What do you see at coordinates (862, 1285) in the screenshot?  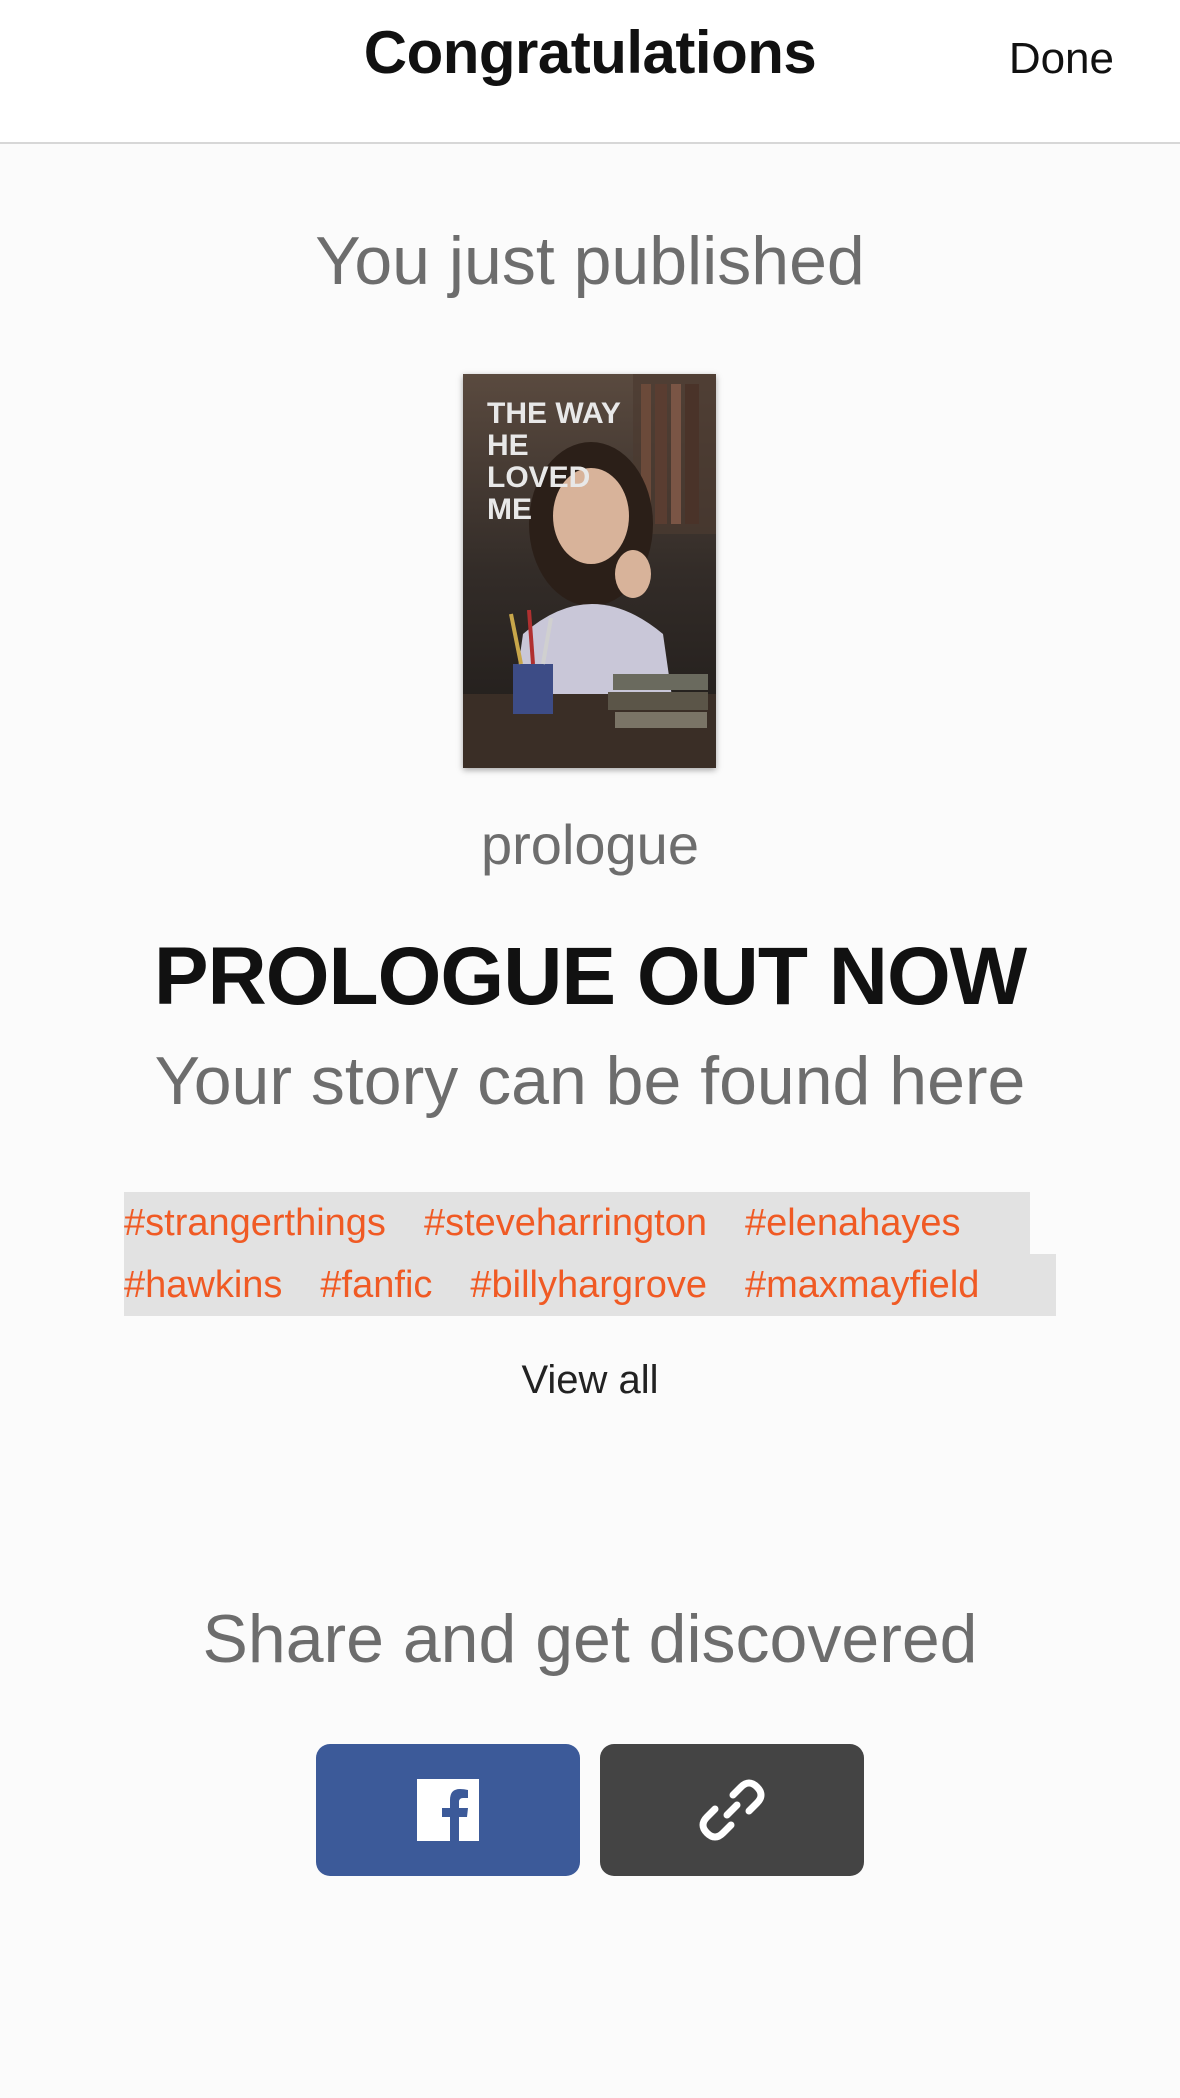 I see `tag-item: #maxmayfield` at bounding box center [862, 1285].